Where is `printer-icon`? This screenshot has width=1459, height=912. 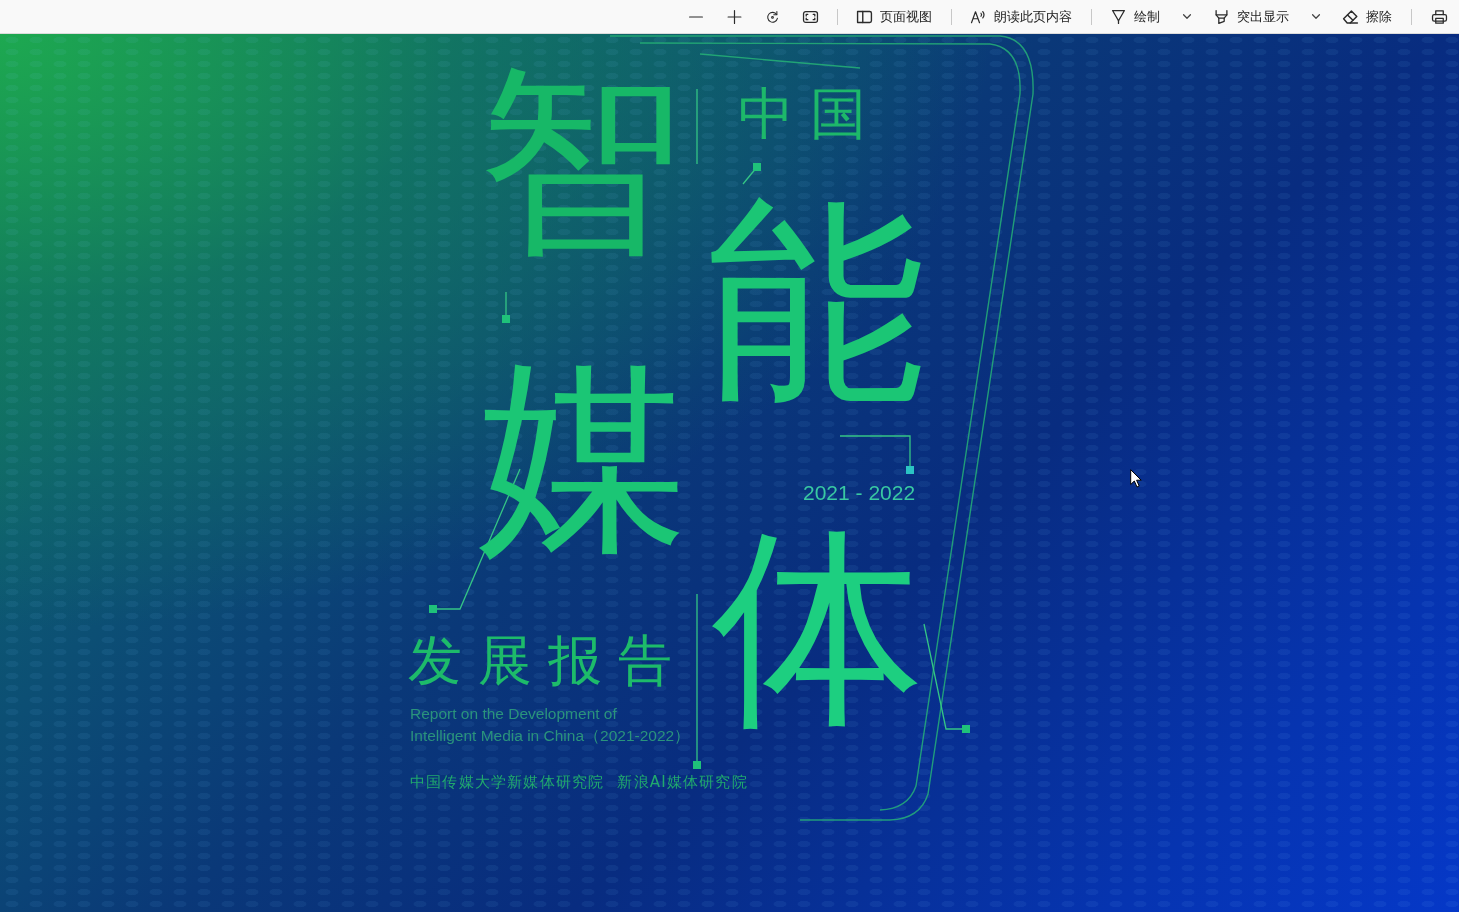
printer-icon is located at coordinates (1439, 16).